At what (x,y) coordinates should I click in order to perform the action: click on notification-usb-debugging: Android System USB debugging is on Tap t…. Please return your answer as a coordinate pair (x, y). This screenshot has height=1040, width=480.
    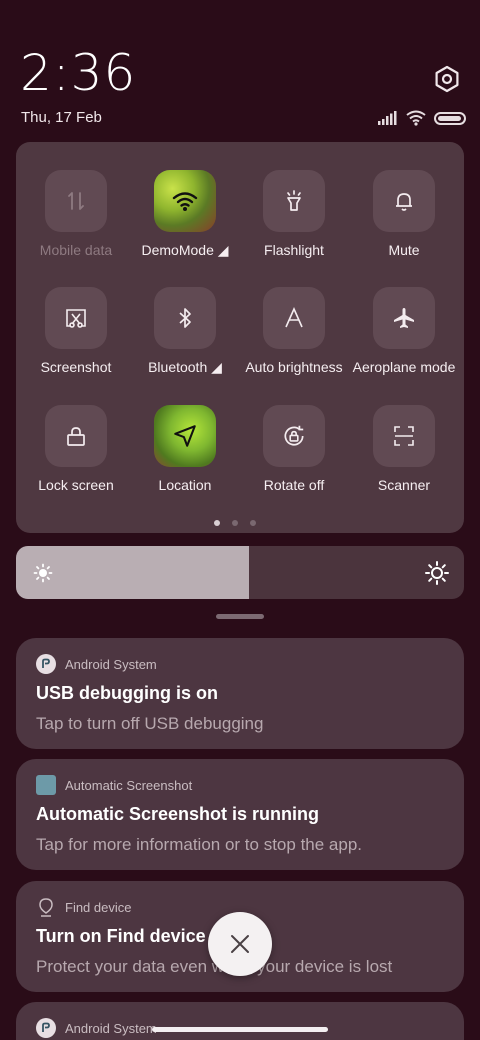
    Looking at the image, I should click on (240, 693).